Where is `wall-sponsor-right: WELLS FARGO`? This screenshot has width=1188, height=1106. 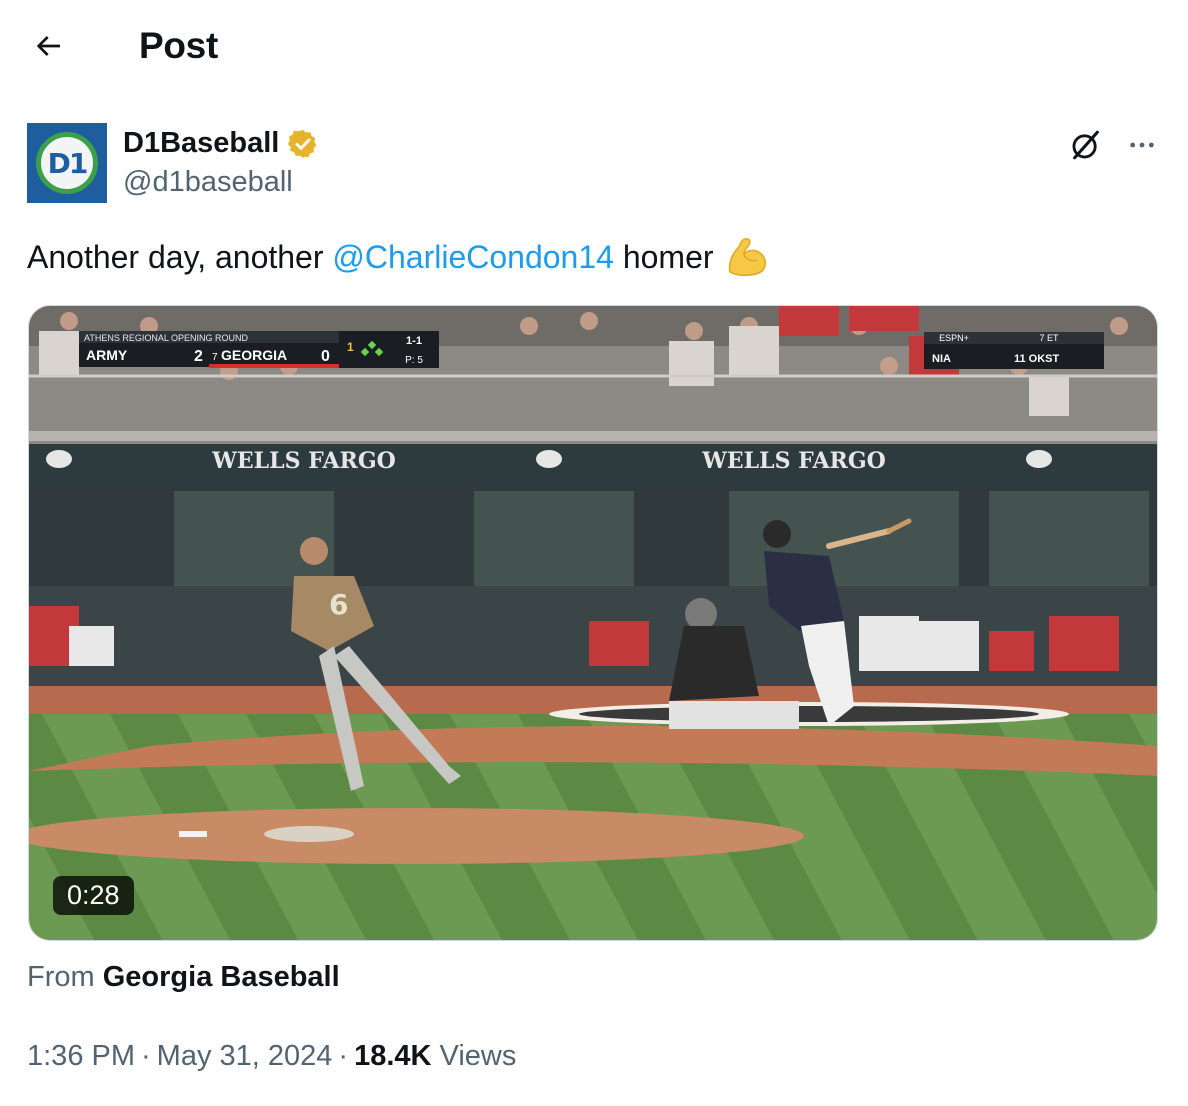
wall-sponsor-right: WELLS FARGO is located at coordinates (793, 461).